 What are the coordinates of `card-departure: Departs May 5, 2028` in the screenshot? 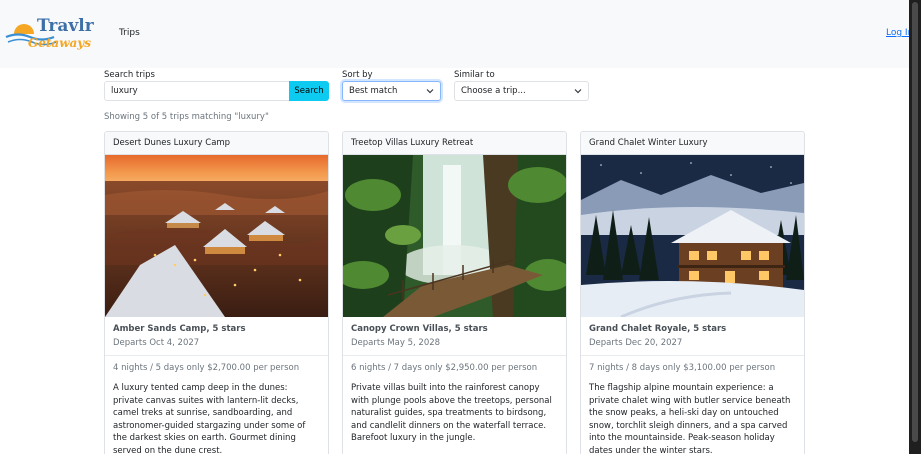 It's located at (396, 343).